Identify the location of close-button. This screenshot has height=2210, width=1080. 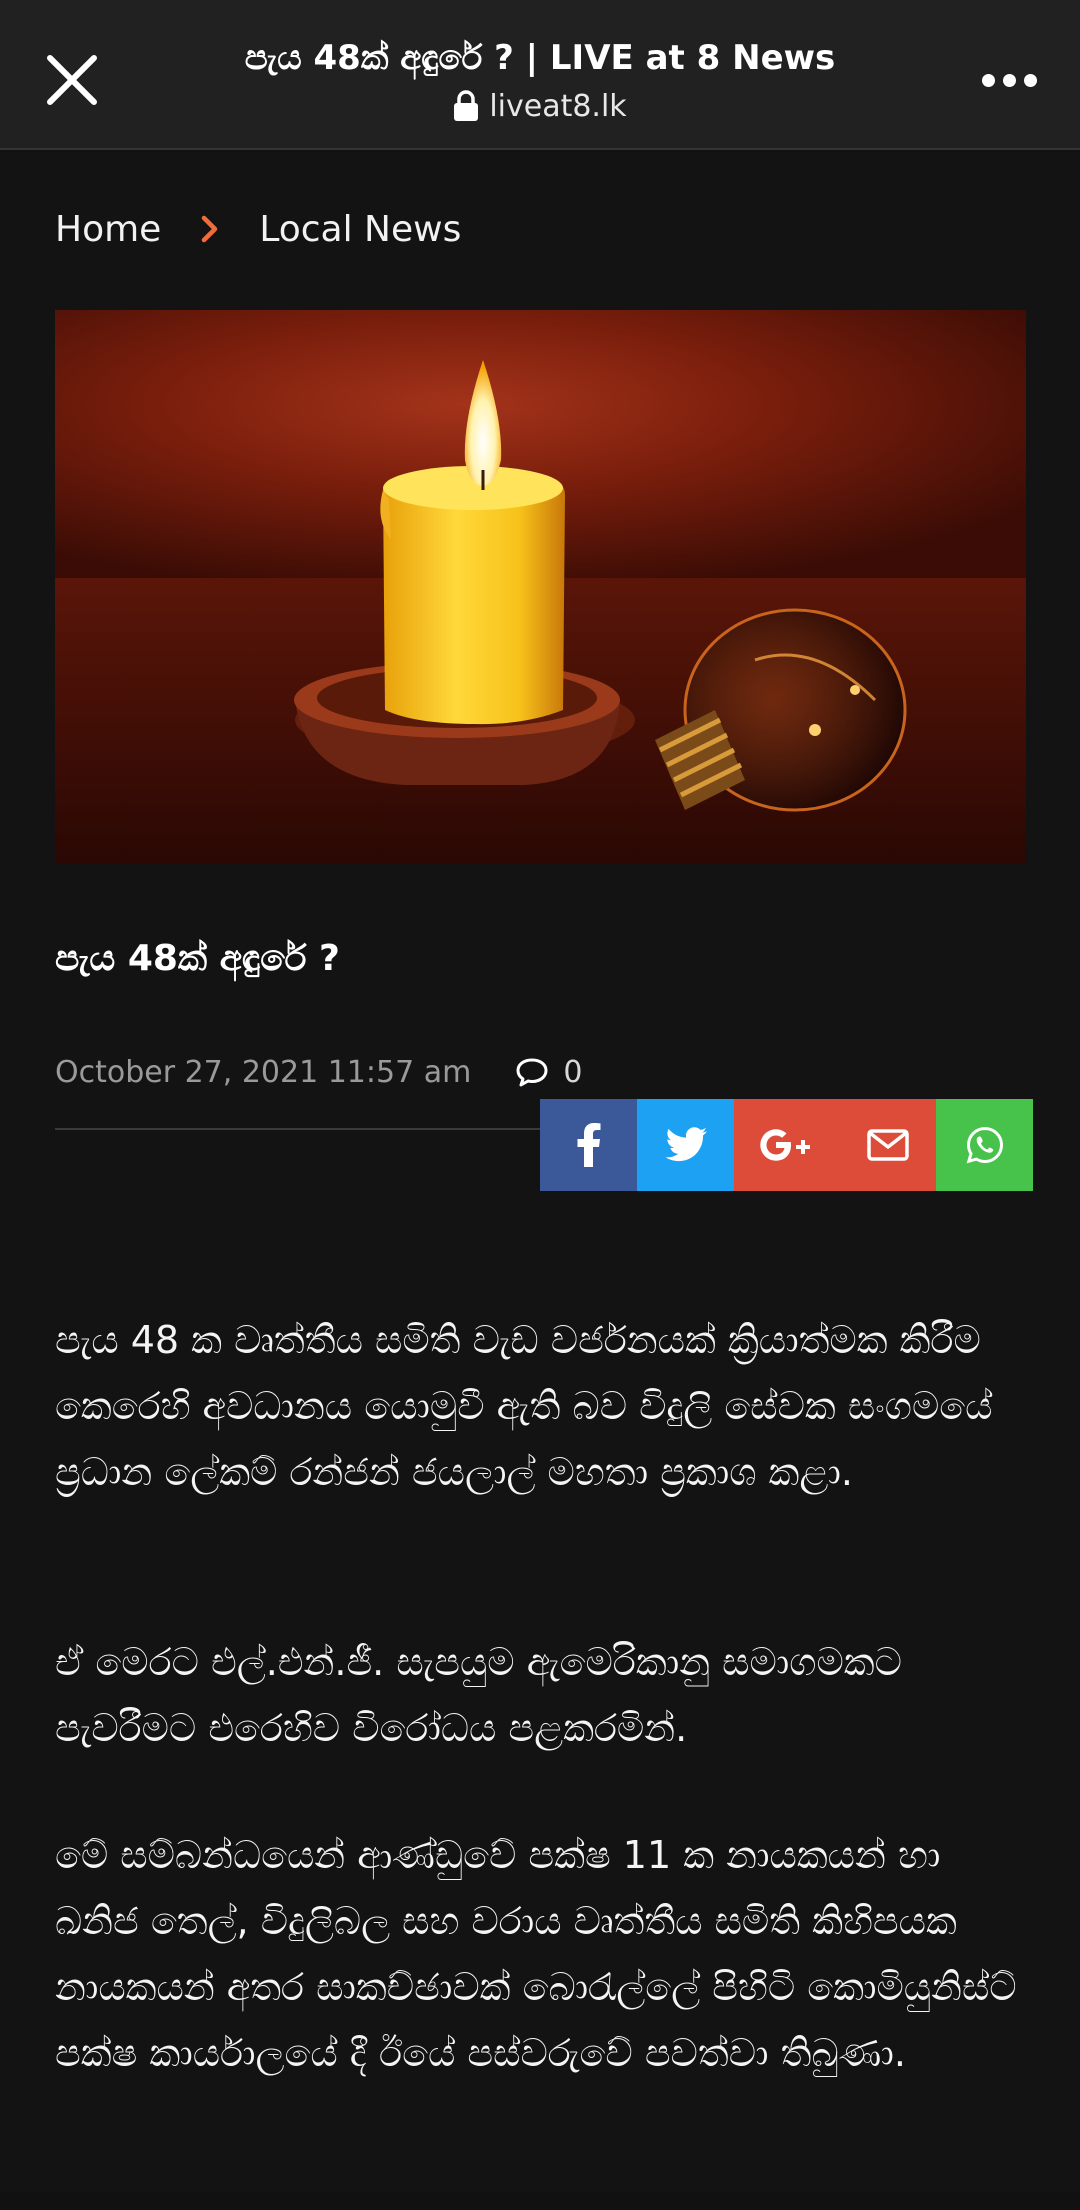
(72, 80).